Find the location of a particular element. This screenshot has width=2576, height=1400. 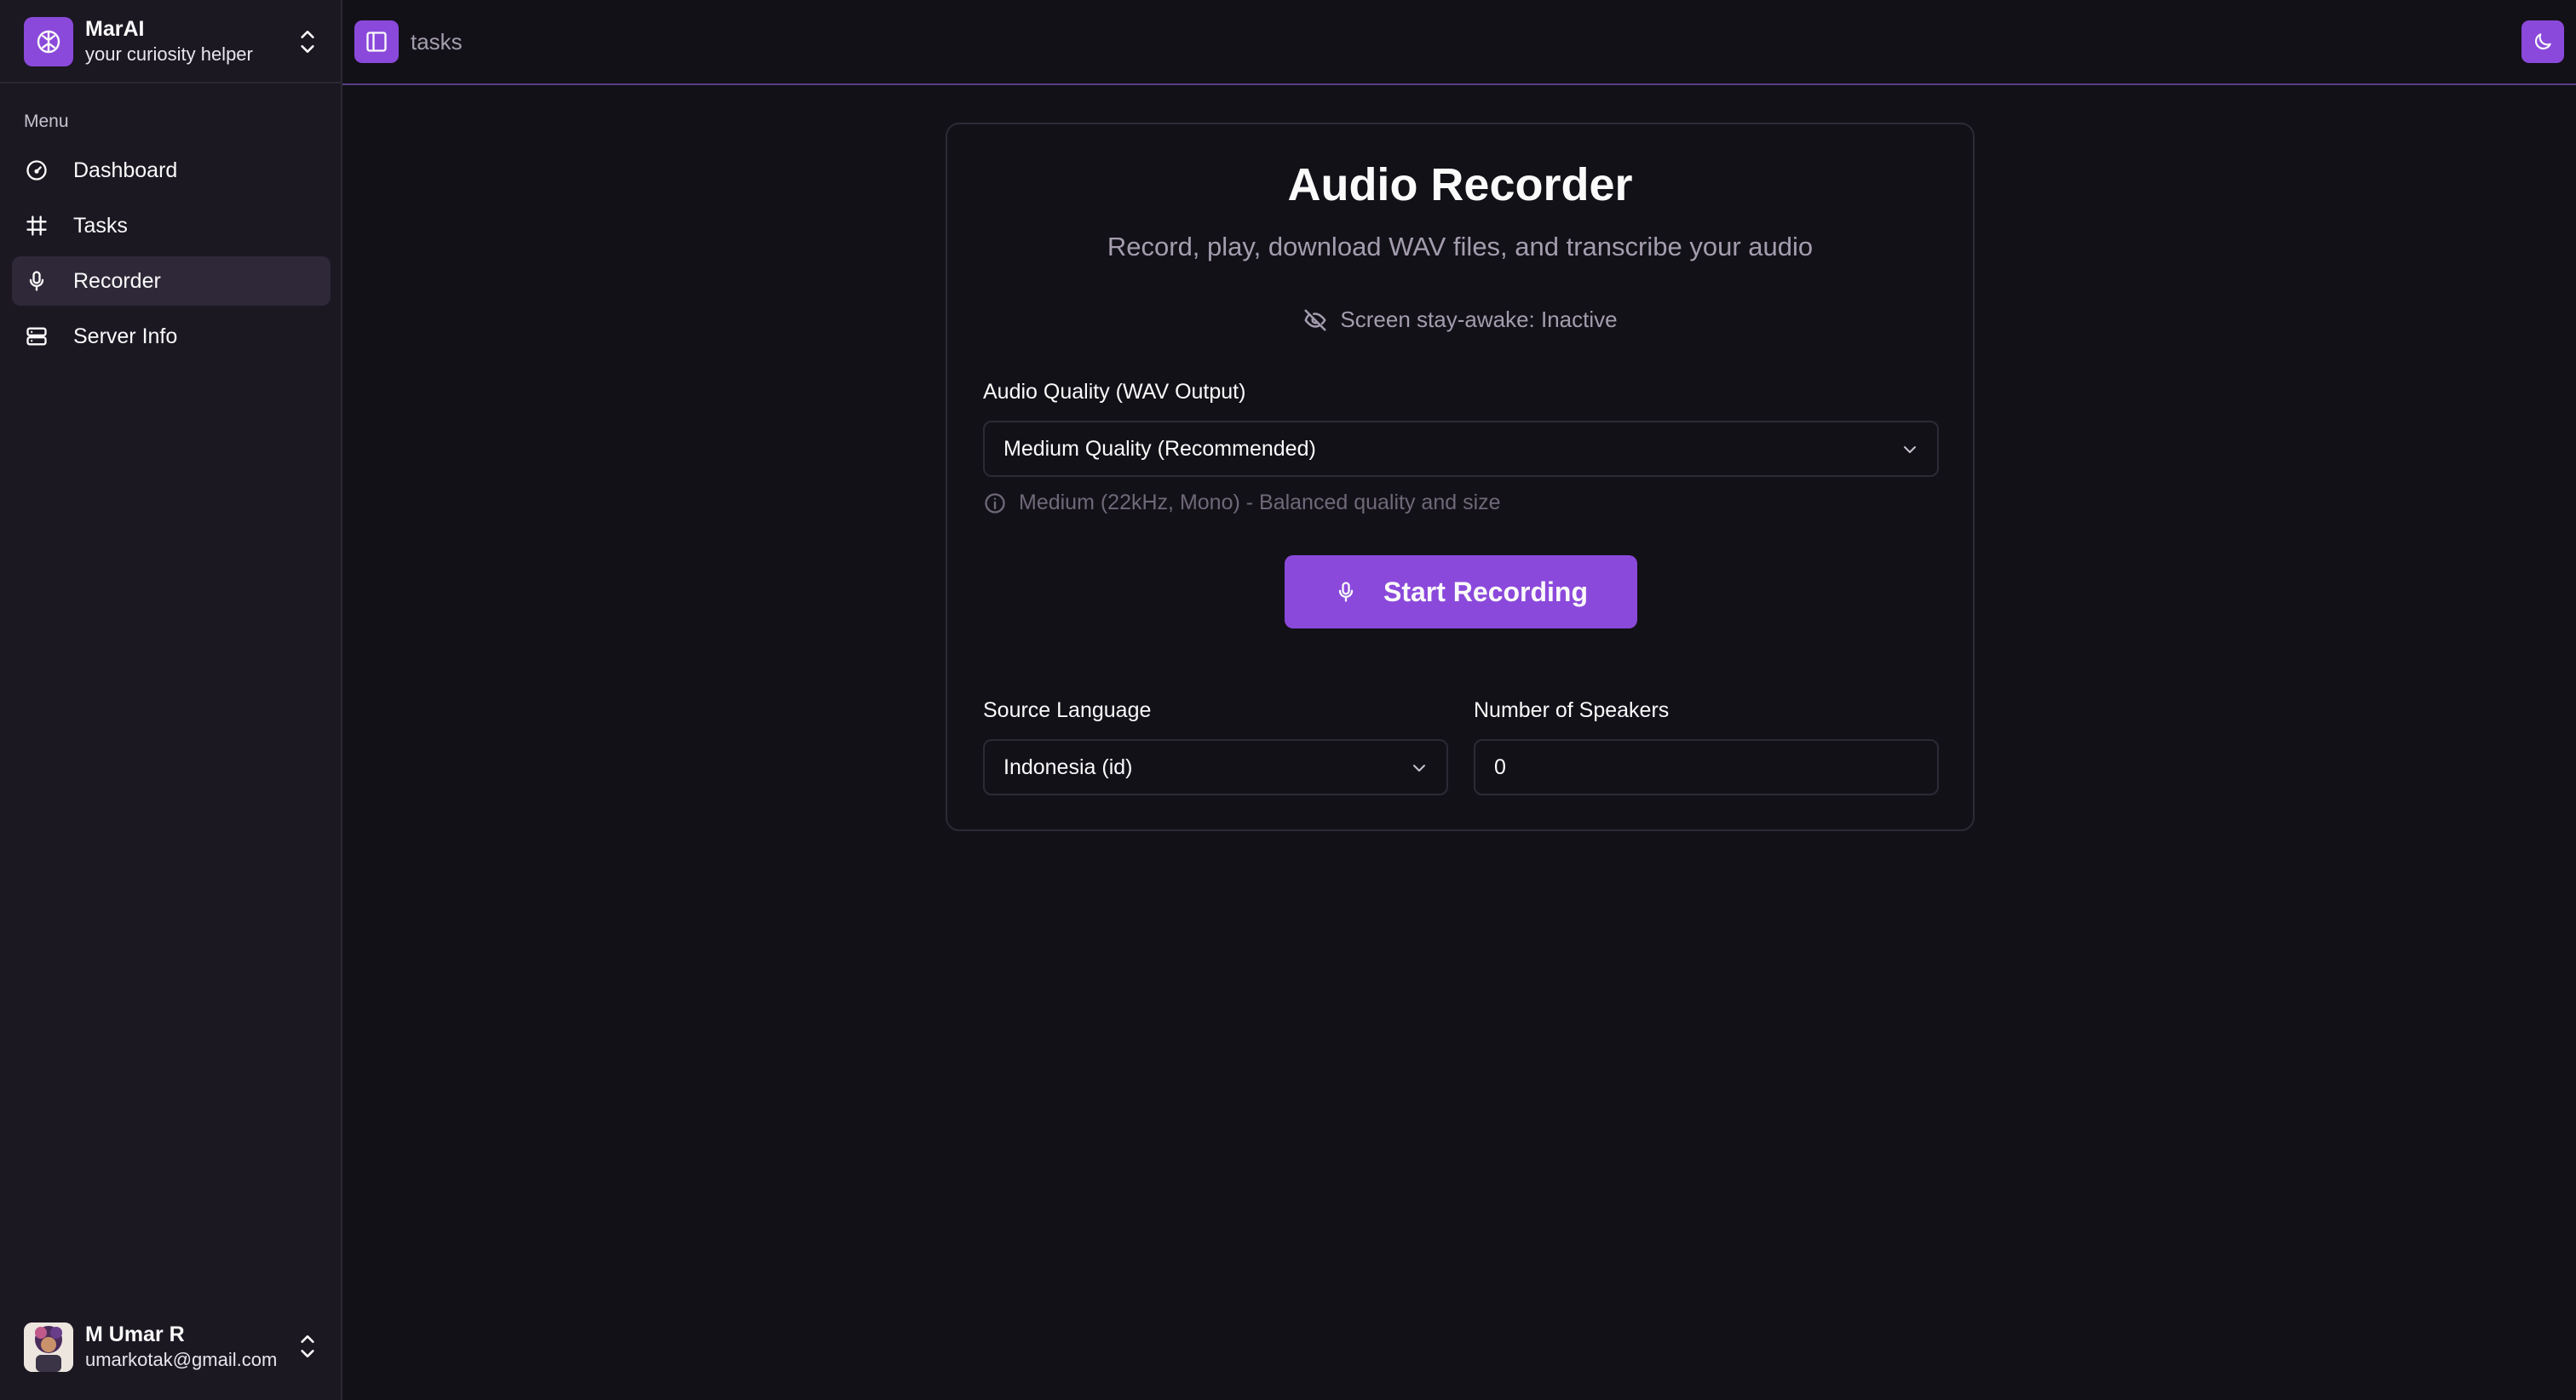

stay-awake-status: Screen stay-awake: Inactive is located at coordinates (1460, 320).